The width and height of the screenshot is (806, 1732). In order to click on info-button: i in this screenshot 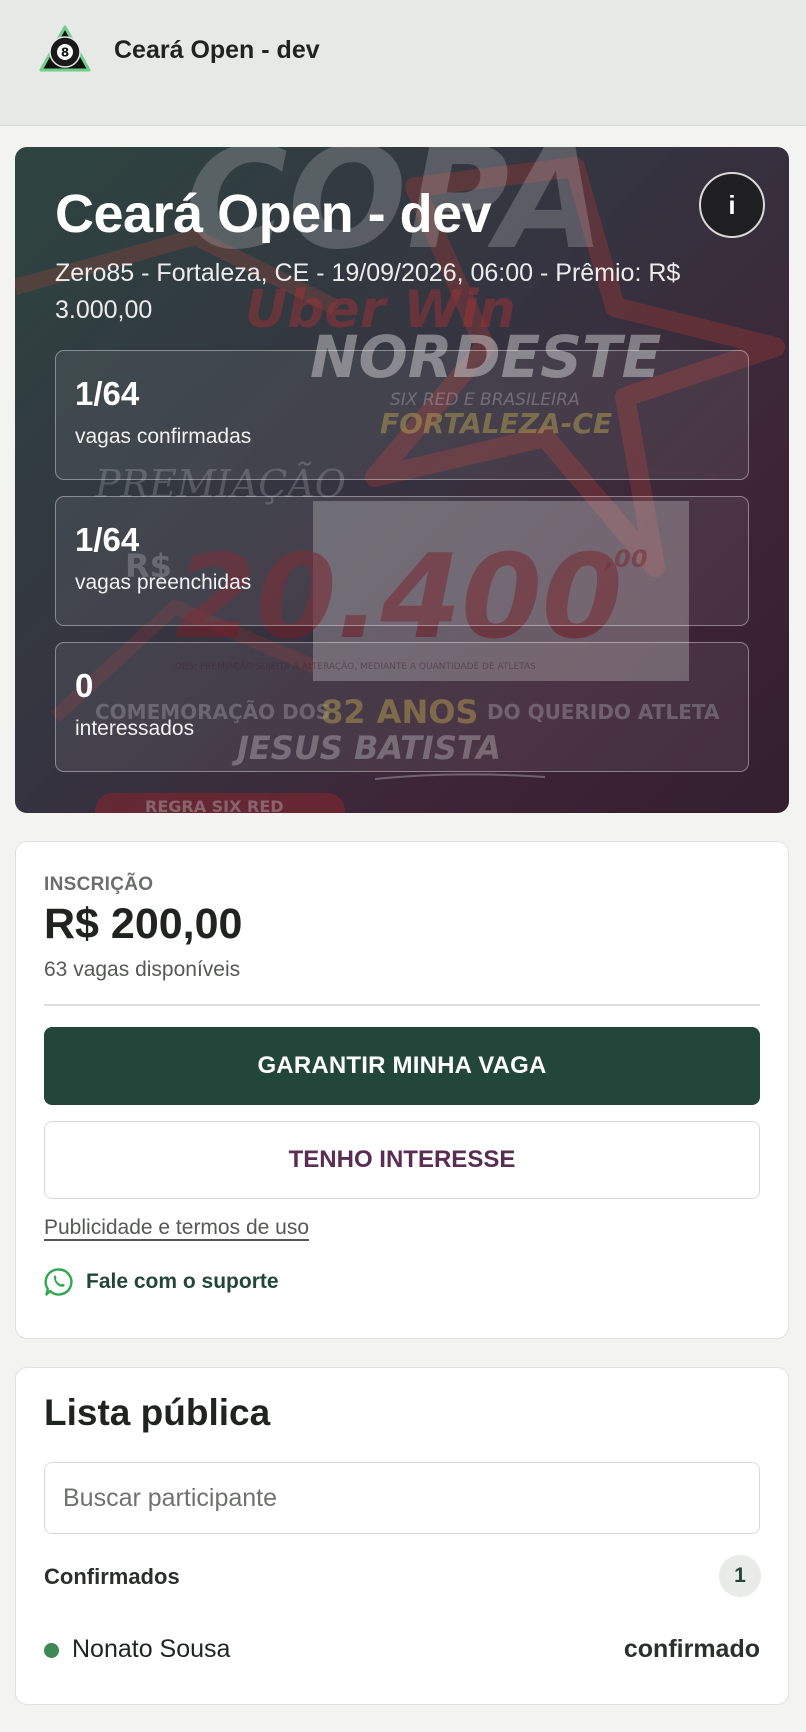, I will do `click(732, 205)`.